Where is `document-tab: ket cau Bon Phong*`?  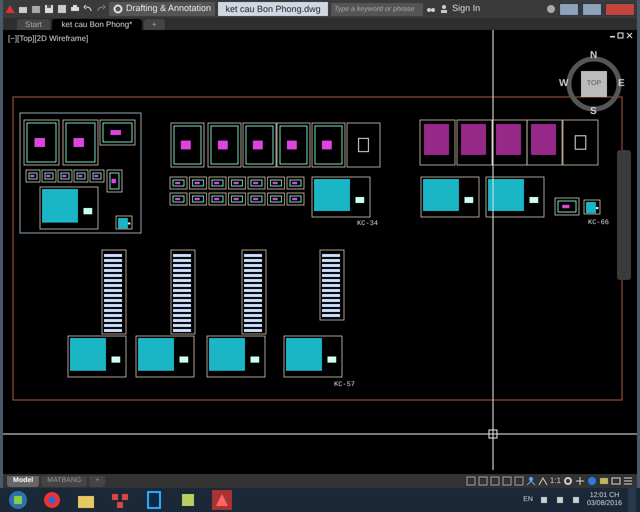 document-tab: ket cau Bon Phong* is located at coordinates (97, 24).